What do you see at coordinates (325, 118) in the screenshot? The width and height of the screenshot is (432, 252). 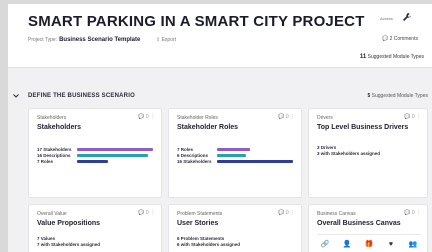 I see `card-subtitle: Drivers` at bounding box center [325, 118].